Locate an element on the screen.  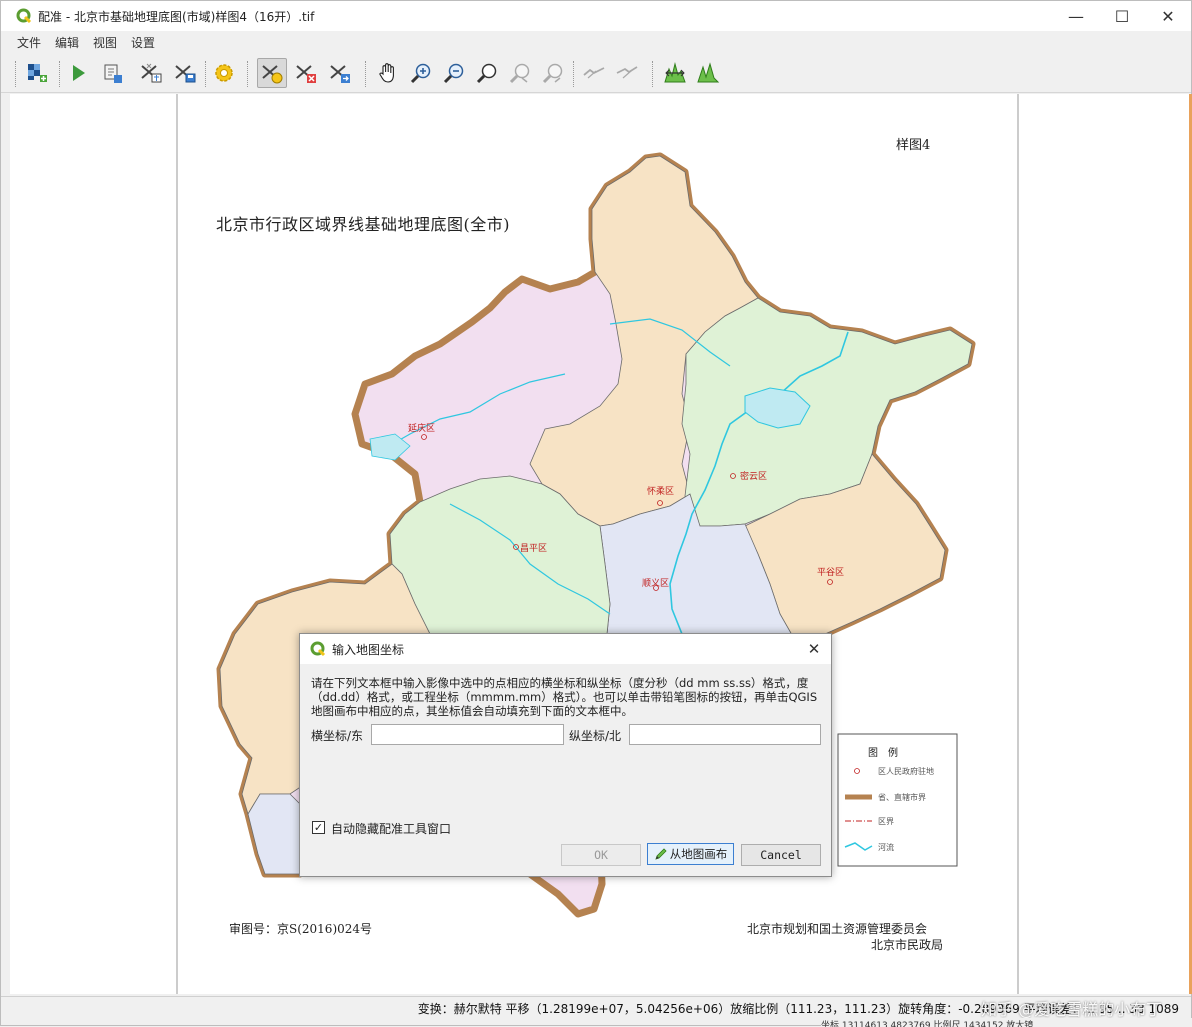
load-gcp-button is located at coordinates (151, 73).